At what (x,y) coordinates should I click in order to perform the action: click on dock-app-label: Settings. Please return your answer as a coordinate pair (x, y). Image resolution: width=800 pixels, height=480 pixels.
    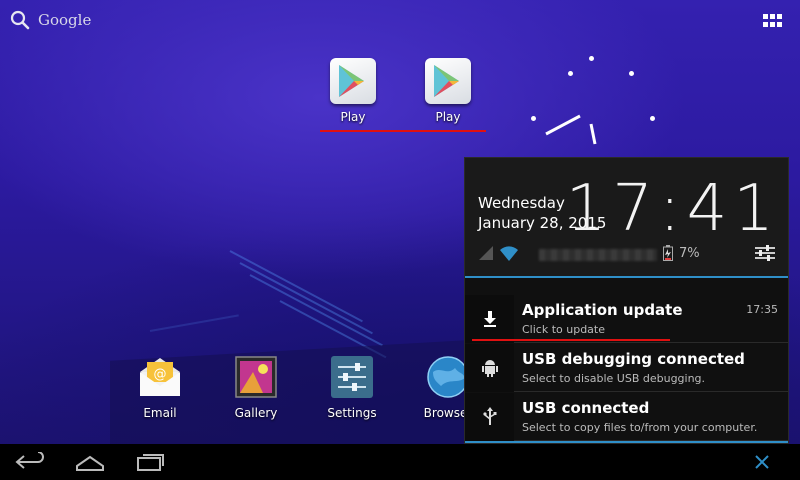
    Looking at the image, I should click on (352, 413).